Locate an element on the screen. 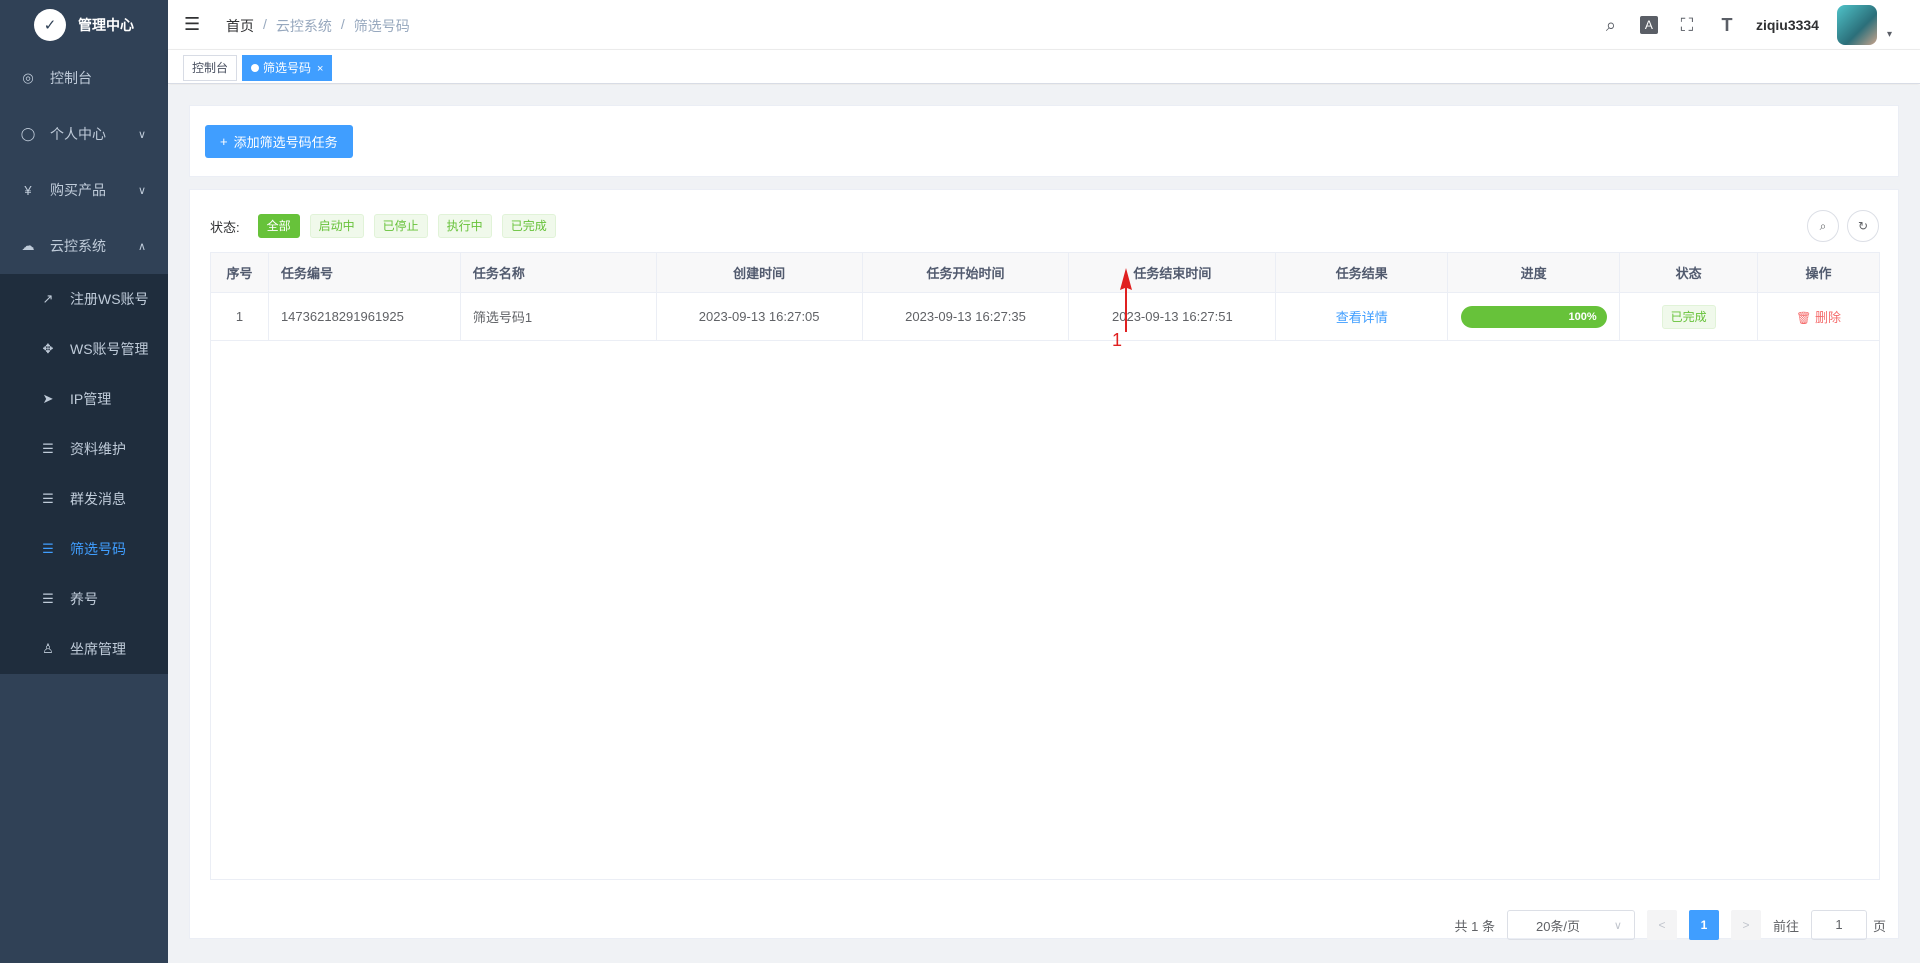 The width and height of the screenshot is (1920, 963). sidebar-item-user-center: ◯ 个人中心 ∨ is located at coordinates (84, 134).